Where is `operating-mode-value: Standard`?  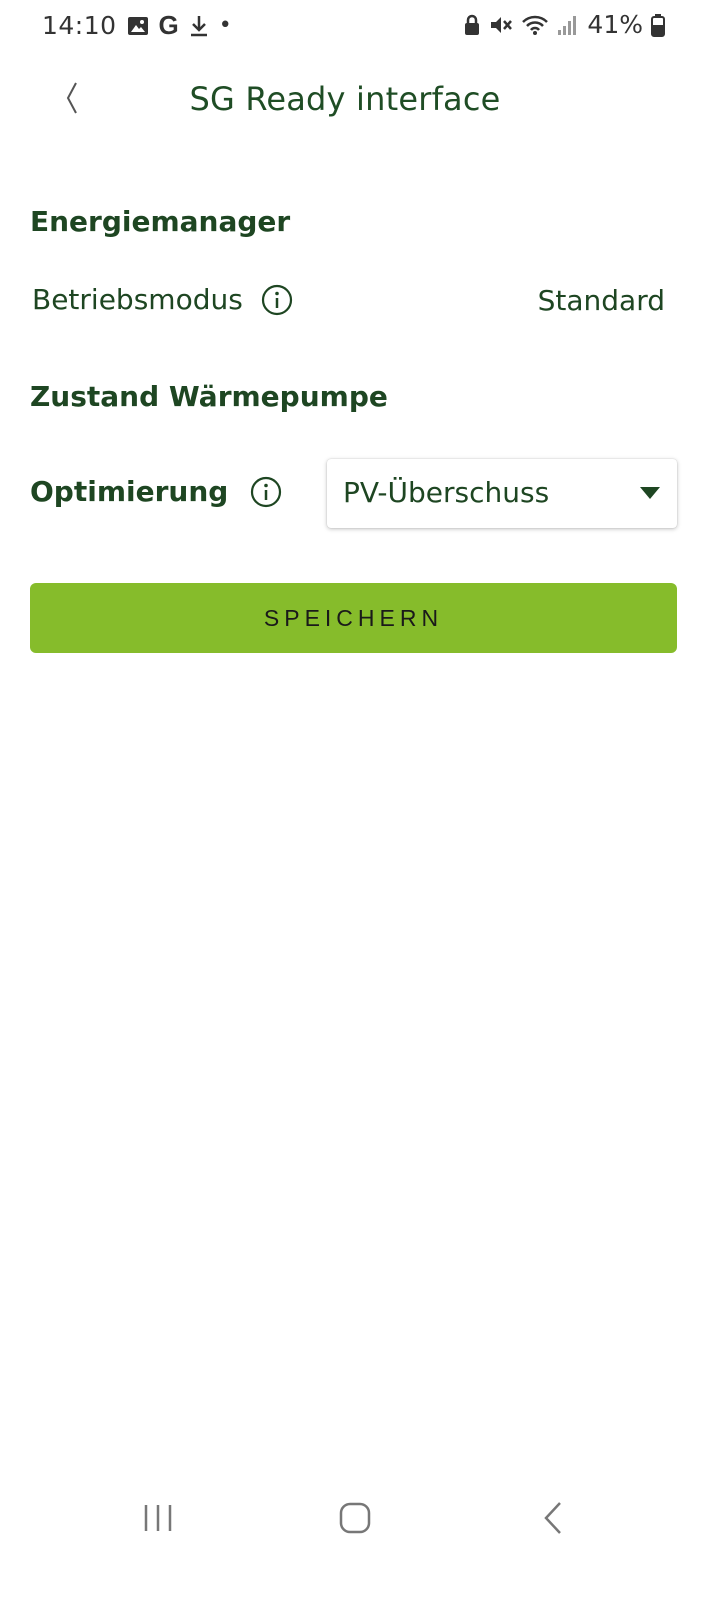
operating-mode-value: Standard is located at coordinates (601, 300).